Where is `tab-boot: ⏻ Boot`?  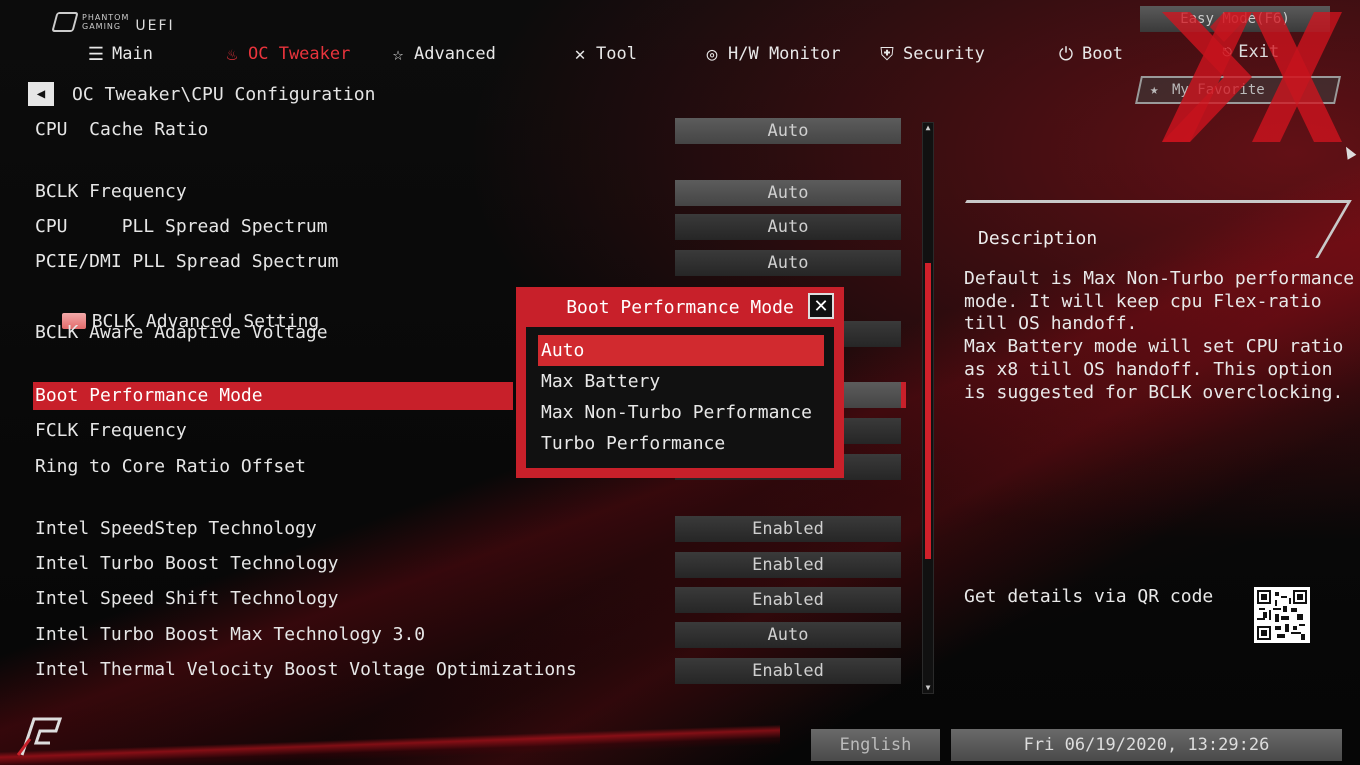 tab-boot: ⏻ Boot is located at coordinates (1089, 54).